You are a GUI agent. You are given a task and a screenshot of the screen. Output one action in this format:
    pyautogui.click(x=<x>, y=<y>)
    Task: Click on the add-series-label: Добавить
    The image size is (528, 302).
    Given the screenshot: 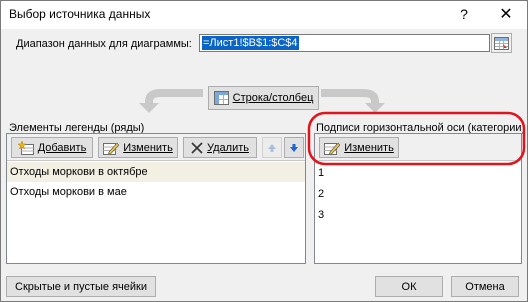 What is the action you would take?
    pyautogui.click(x=62, y=147)
    